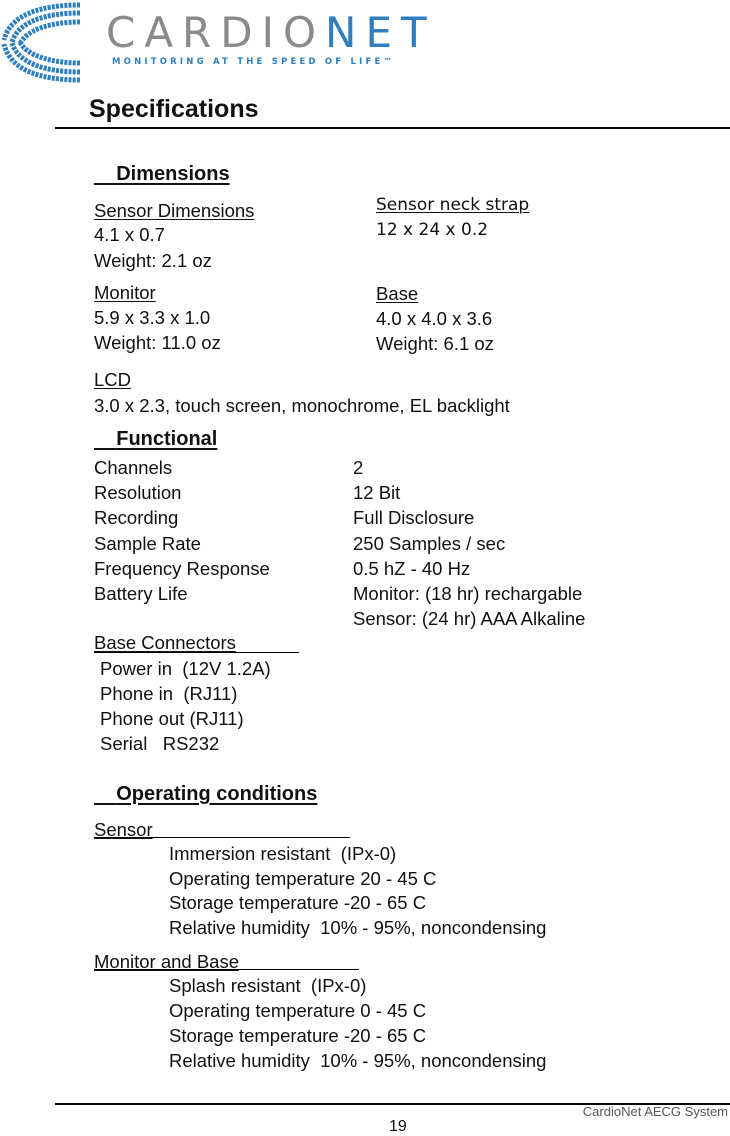  I want to click on spec-label: Battery Life, so click(141, 593).